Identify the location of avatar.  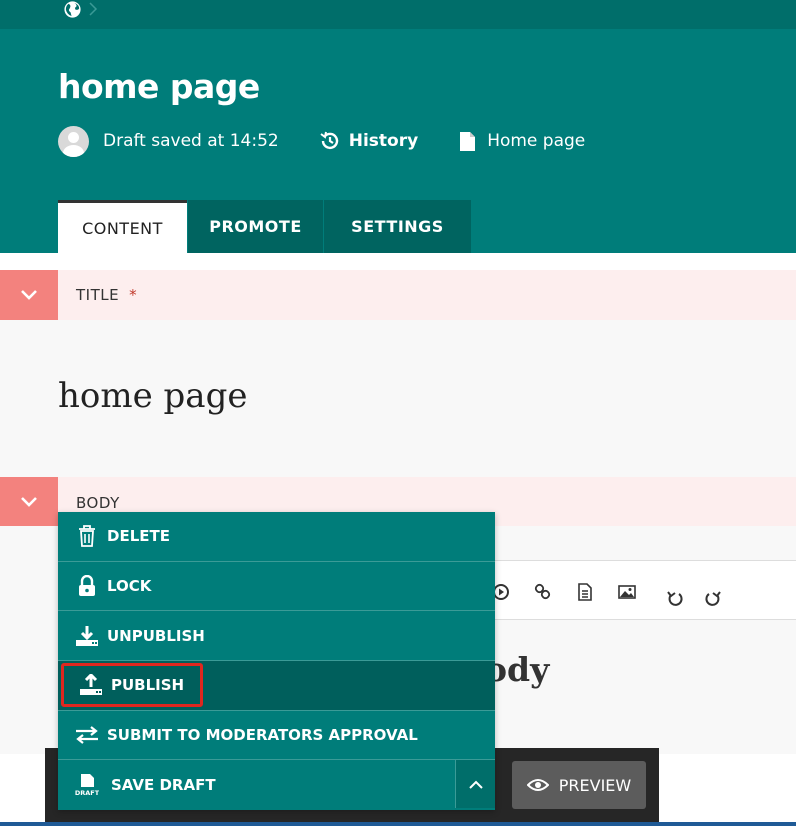
(73, 141).